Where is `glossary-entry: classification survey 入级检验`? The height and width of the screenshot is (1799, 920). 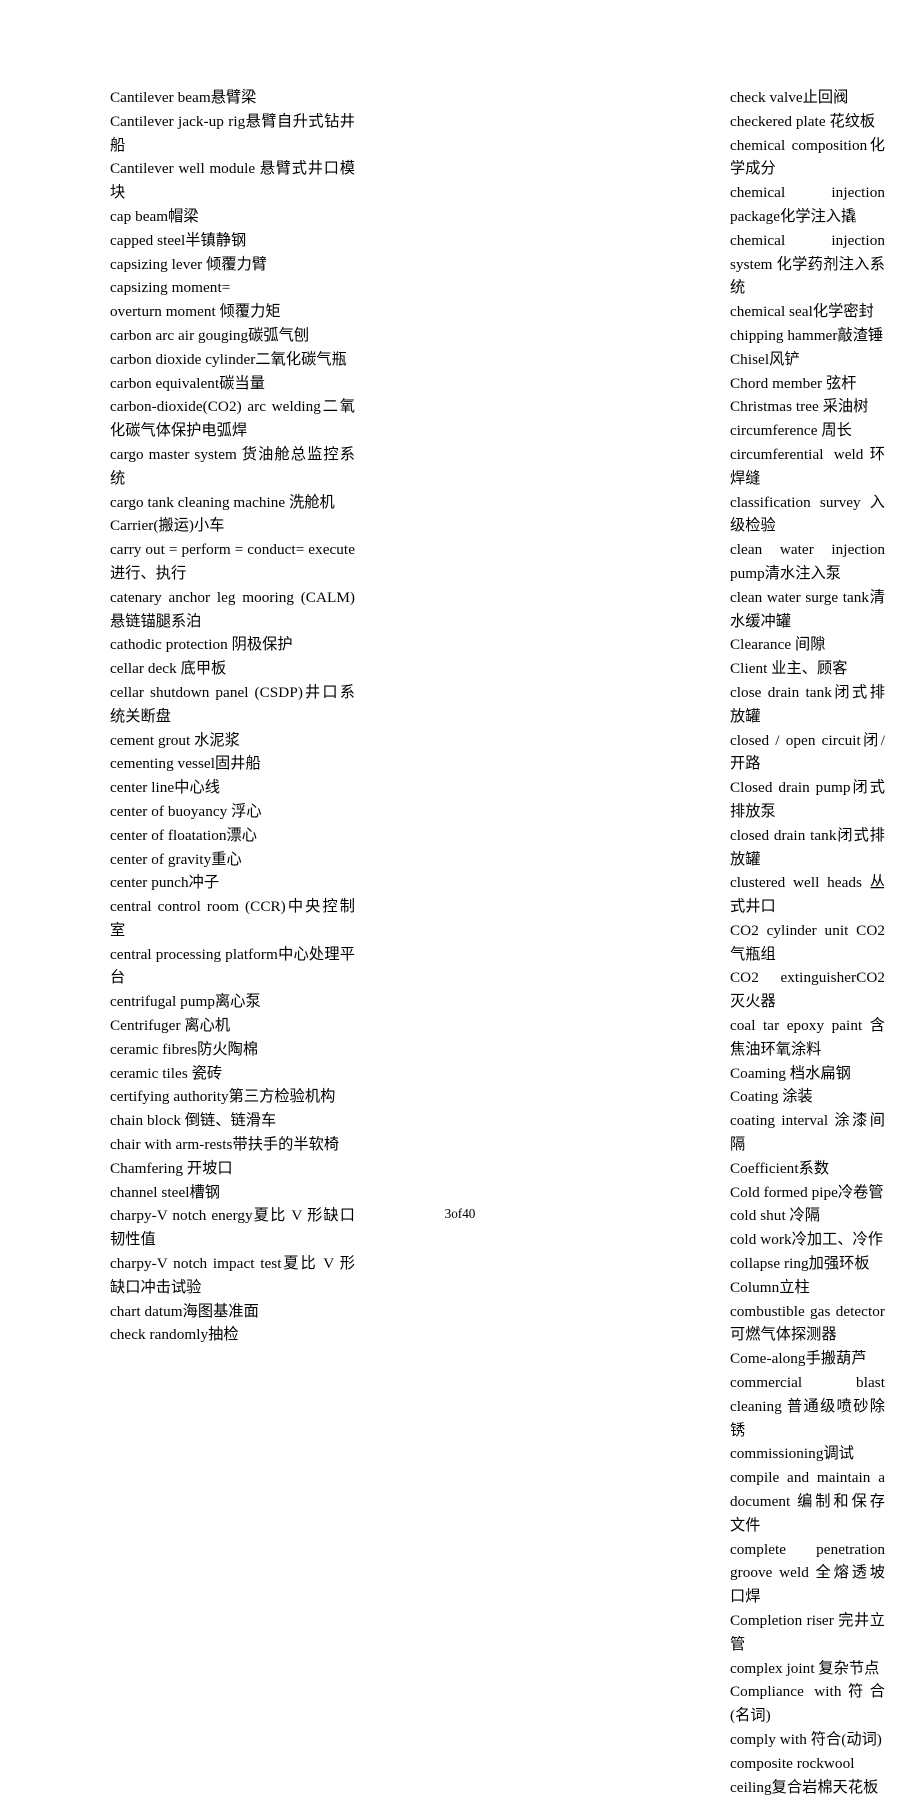 glossary-entry: classification survey 入级检验 is located at coordinates (807, 514).